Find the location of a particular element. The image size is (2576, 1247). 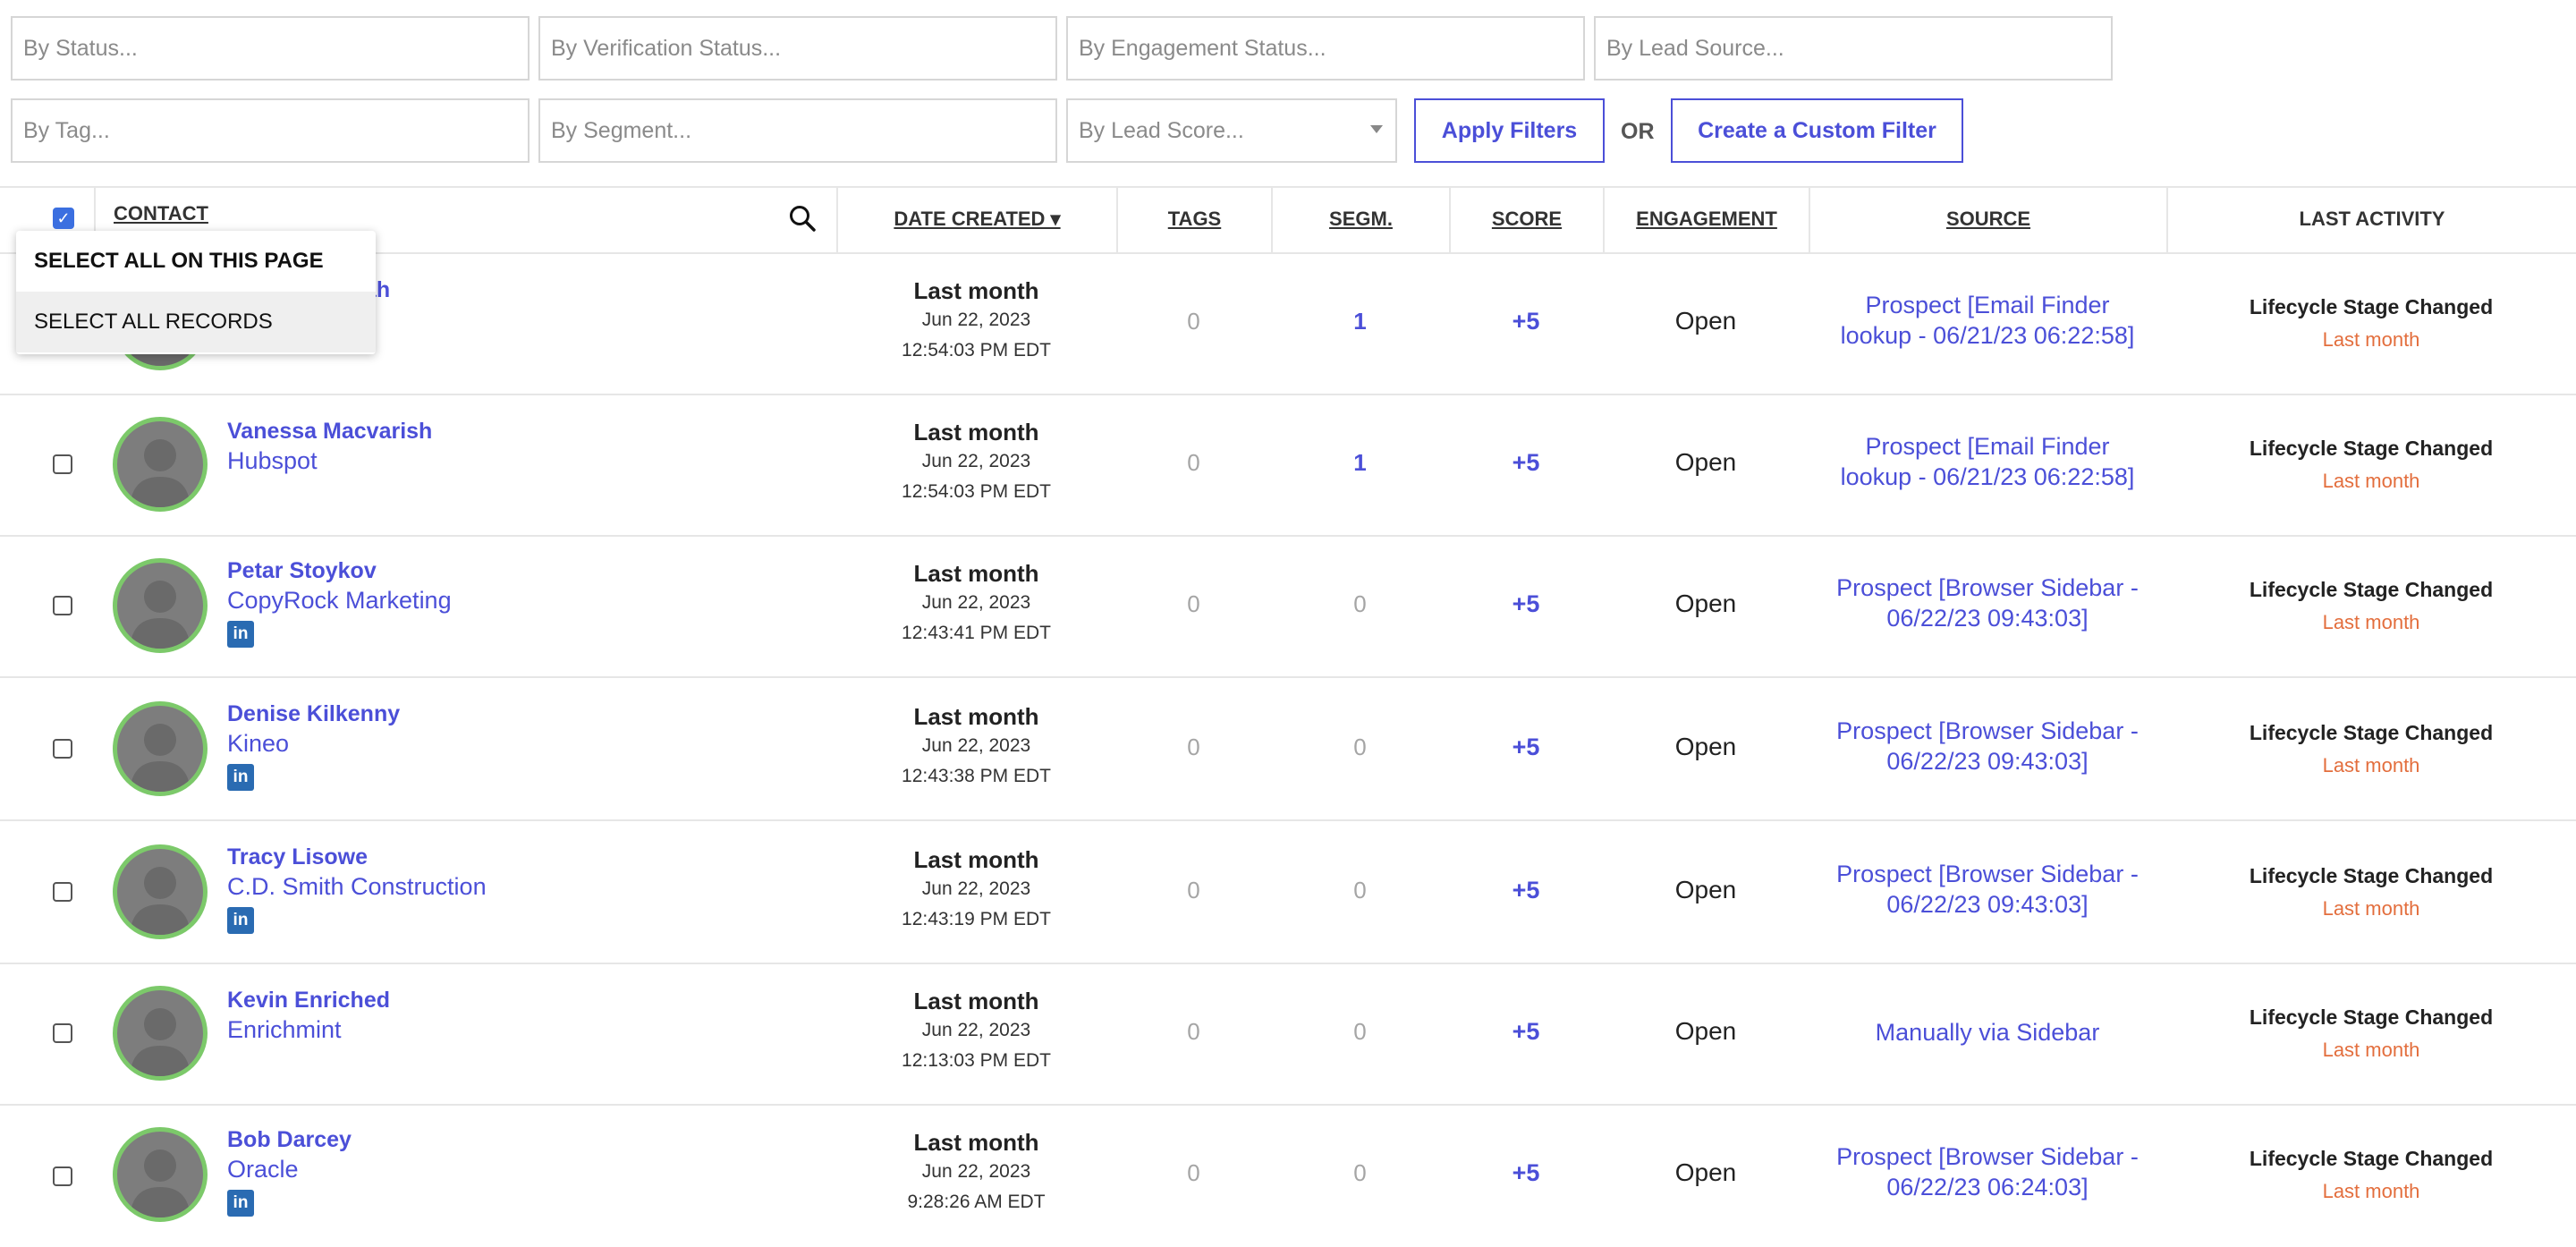

apply-filters-button: Apply Filters is located at coordinates (1509, 130).